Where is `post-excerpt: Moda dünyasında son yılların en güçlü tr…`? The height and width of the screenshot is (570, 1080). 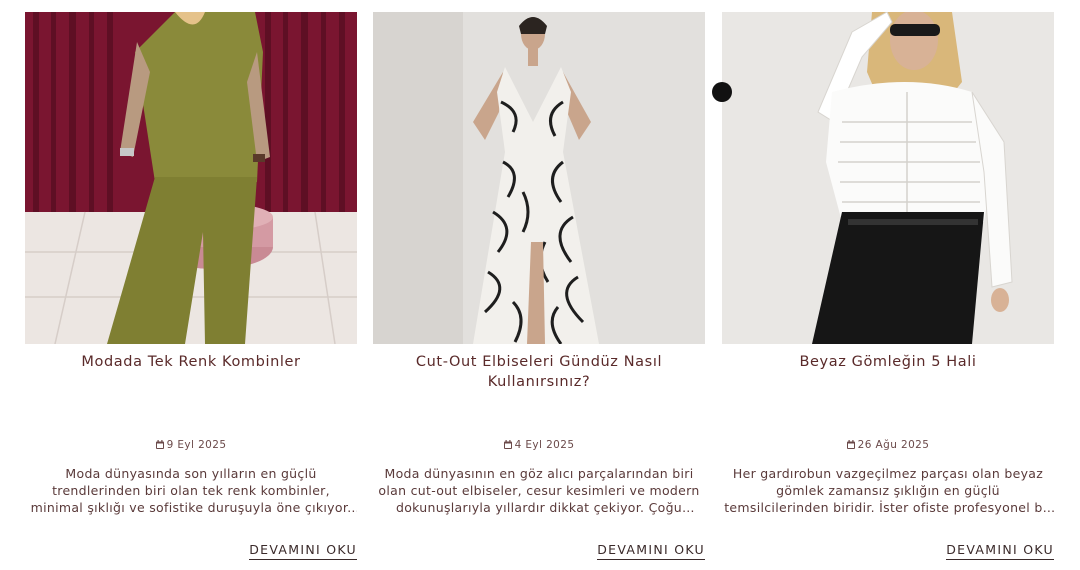
post-excerpt: Moda dünyasında son yılların en güçlü tr… is located at coordinates (191, 490).